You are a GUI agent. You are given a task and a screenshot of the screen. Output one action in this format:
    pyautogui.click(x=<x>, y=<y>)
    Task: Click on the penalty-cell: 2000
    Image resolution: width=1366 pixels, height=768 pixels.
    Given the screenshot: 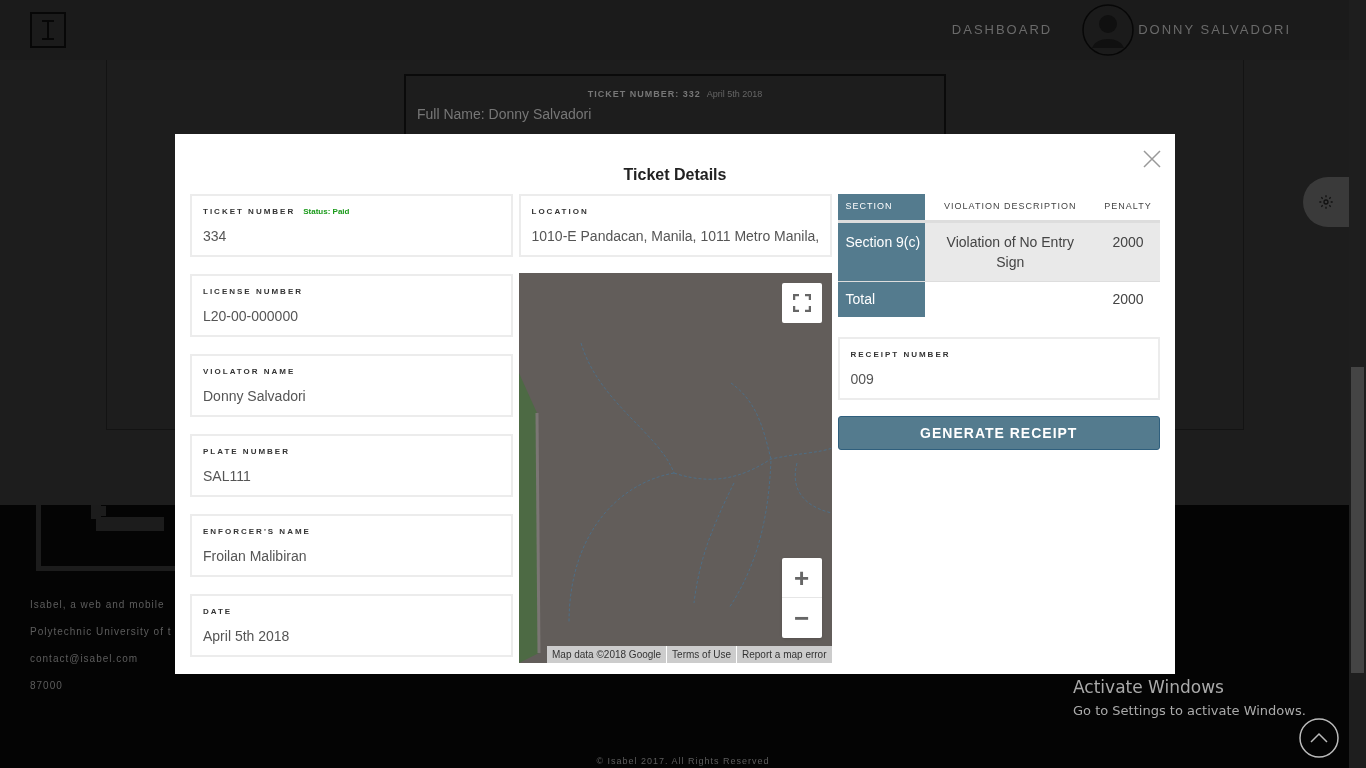 What is the action you would take?
    pyautogui.click(x=1128, y=251)
    